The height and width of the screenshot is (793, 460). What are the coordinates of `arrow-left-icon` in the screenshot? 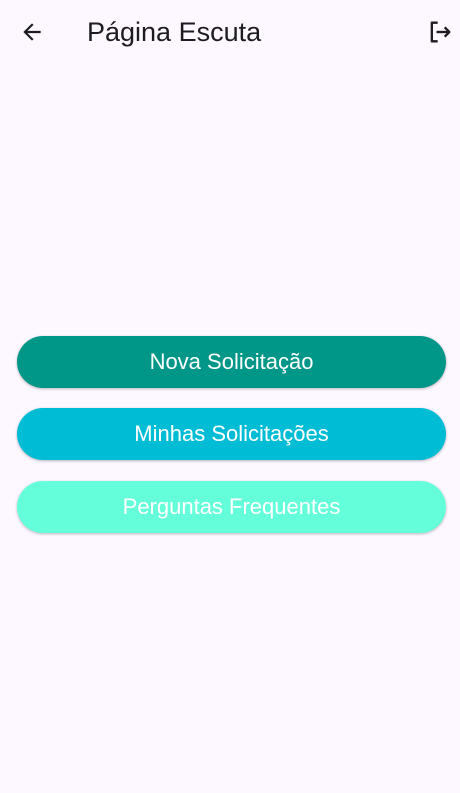 It's located at (32, 32).